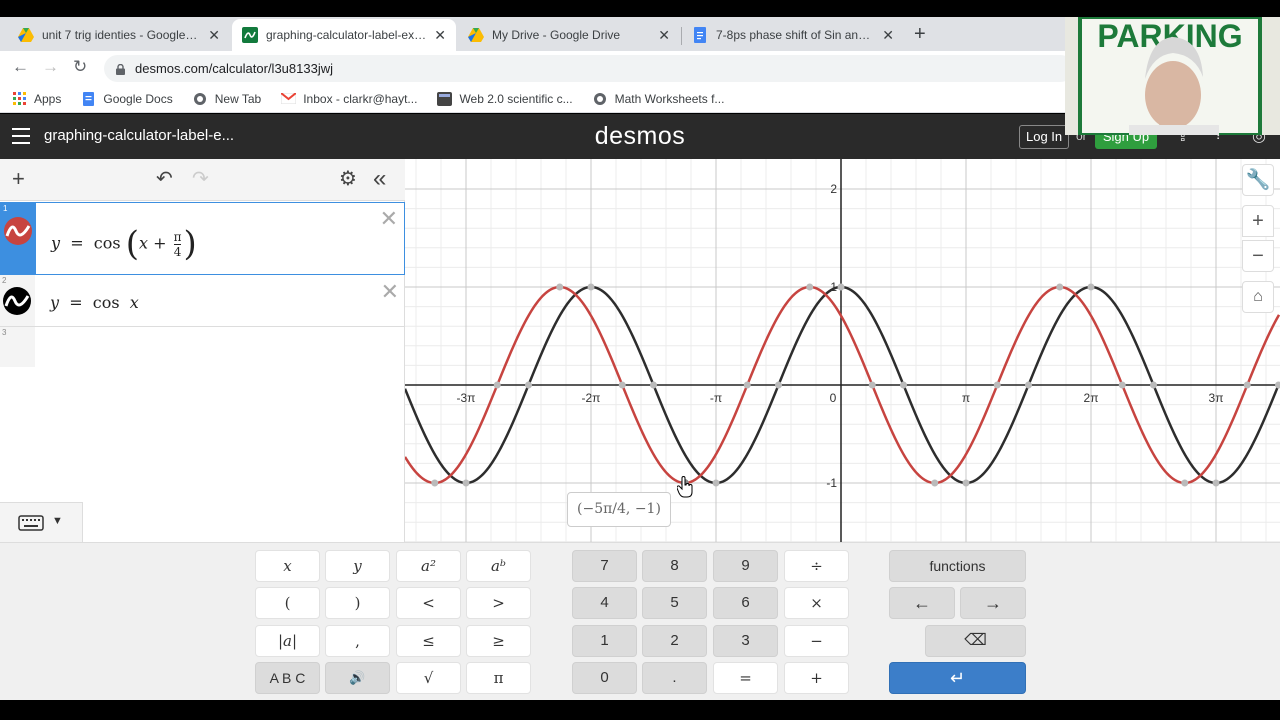  Describe the element at coordinates (640, 710) in the screenshot. I see `video-bottom-bar` at that location.